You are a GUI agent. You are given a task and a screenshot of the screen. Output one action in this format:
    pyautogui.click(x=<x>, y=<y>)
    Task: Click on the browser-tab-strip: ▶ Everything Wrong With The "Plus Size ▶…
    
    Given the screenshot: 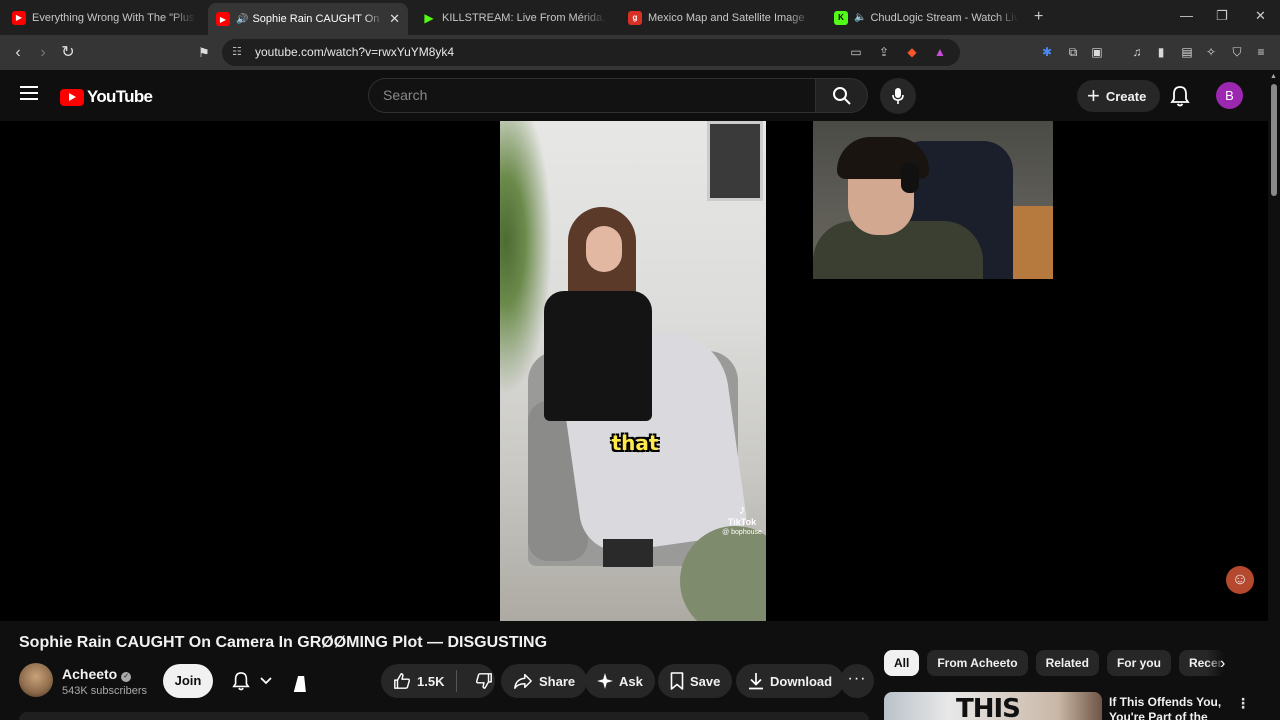 What is the action you would take?
    pyautogui.click(x=640, y=17)
    